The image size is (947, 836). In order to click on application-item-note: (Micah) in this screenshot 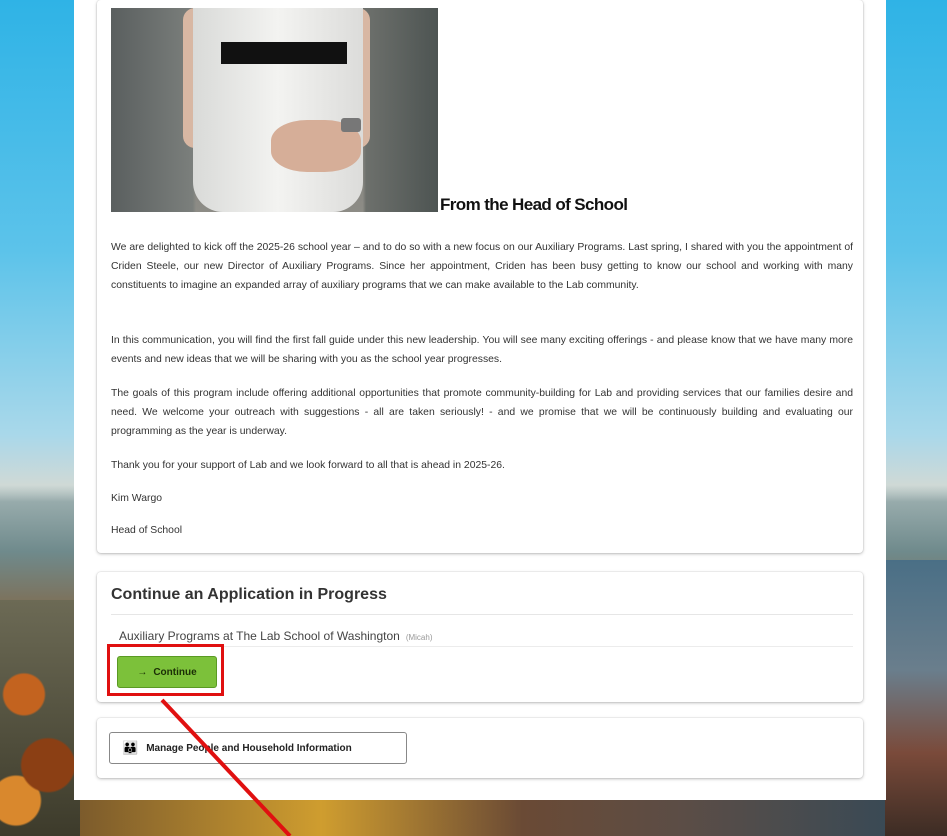, I will do `click(419, 637)`.